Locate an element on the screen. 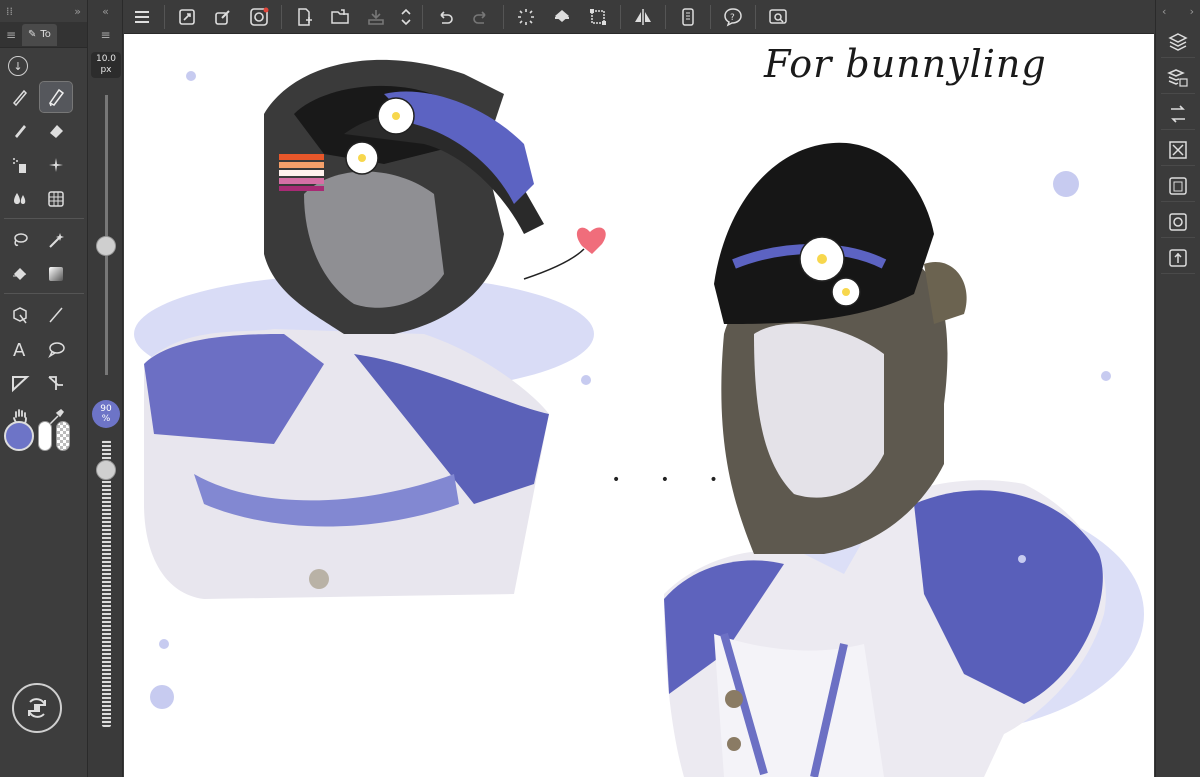 The image size is (1200, 777). command-bar: ? is located at coordinates (639, 17).